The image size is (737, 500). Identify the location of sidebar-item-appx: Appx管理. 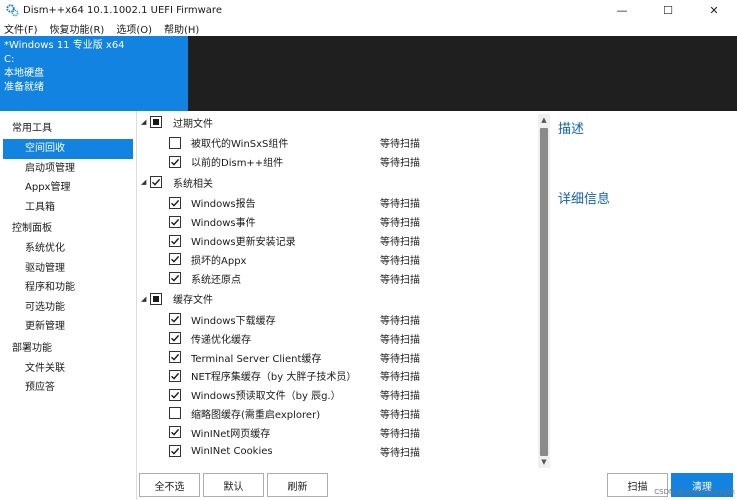
(68, 188).